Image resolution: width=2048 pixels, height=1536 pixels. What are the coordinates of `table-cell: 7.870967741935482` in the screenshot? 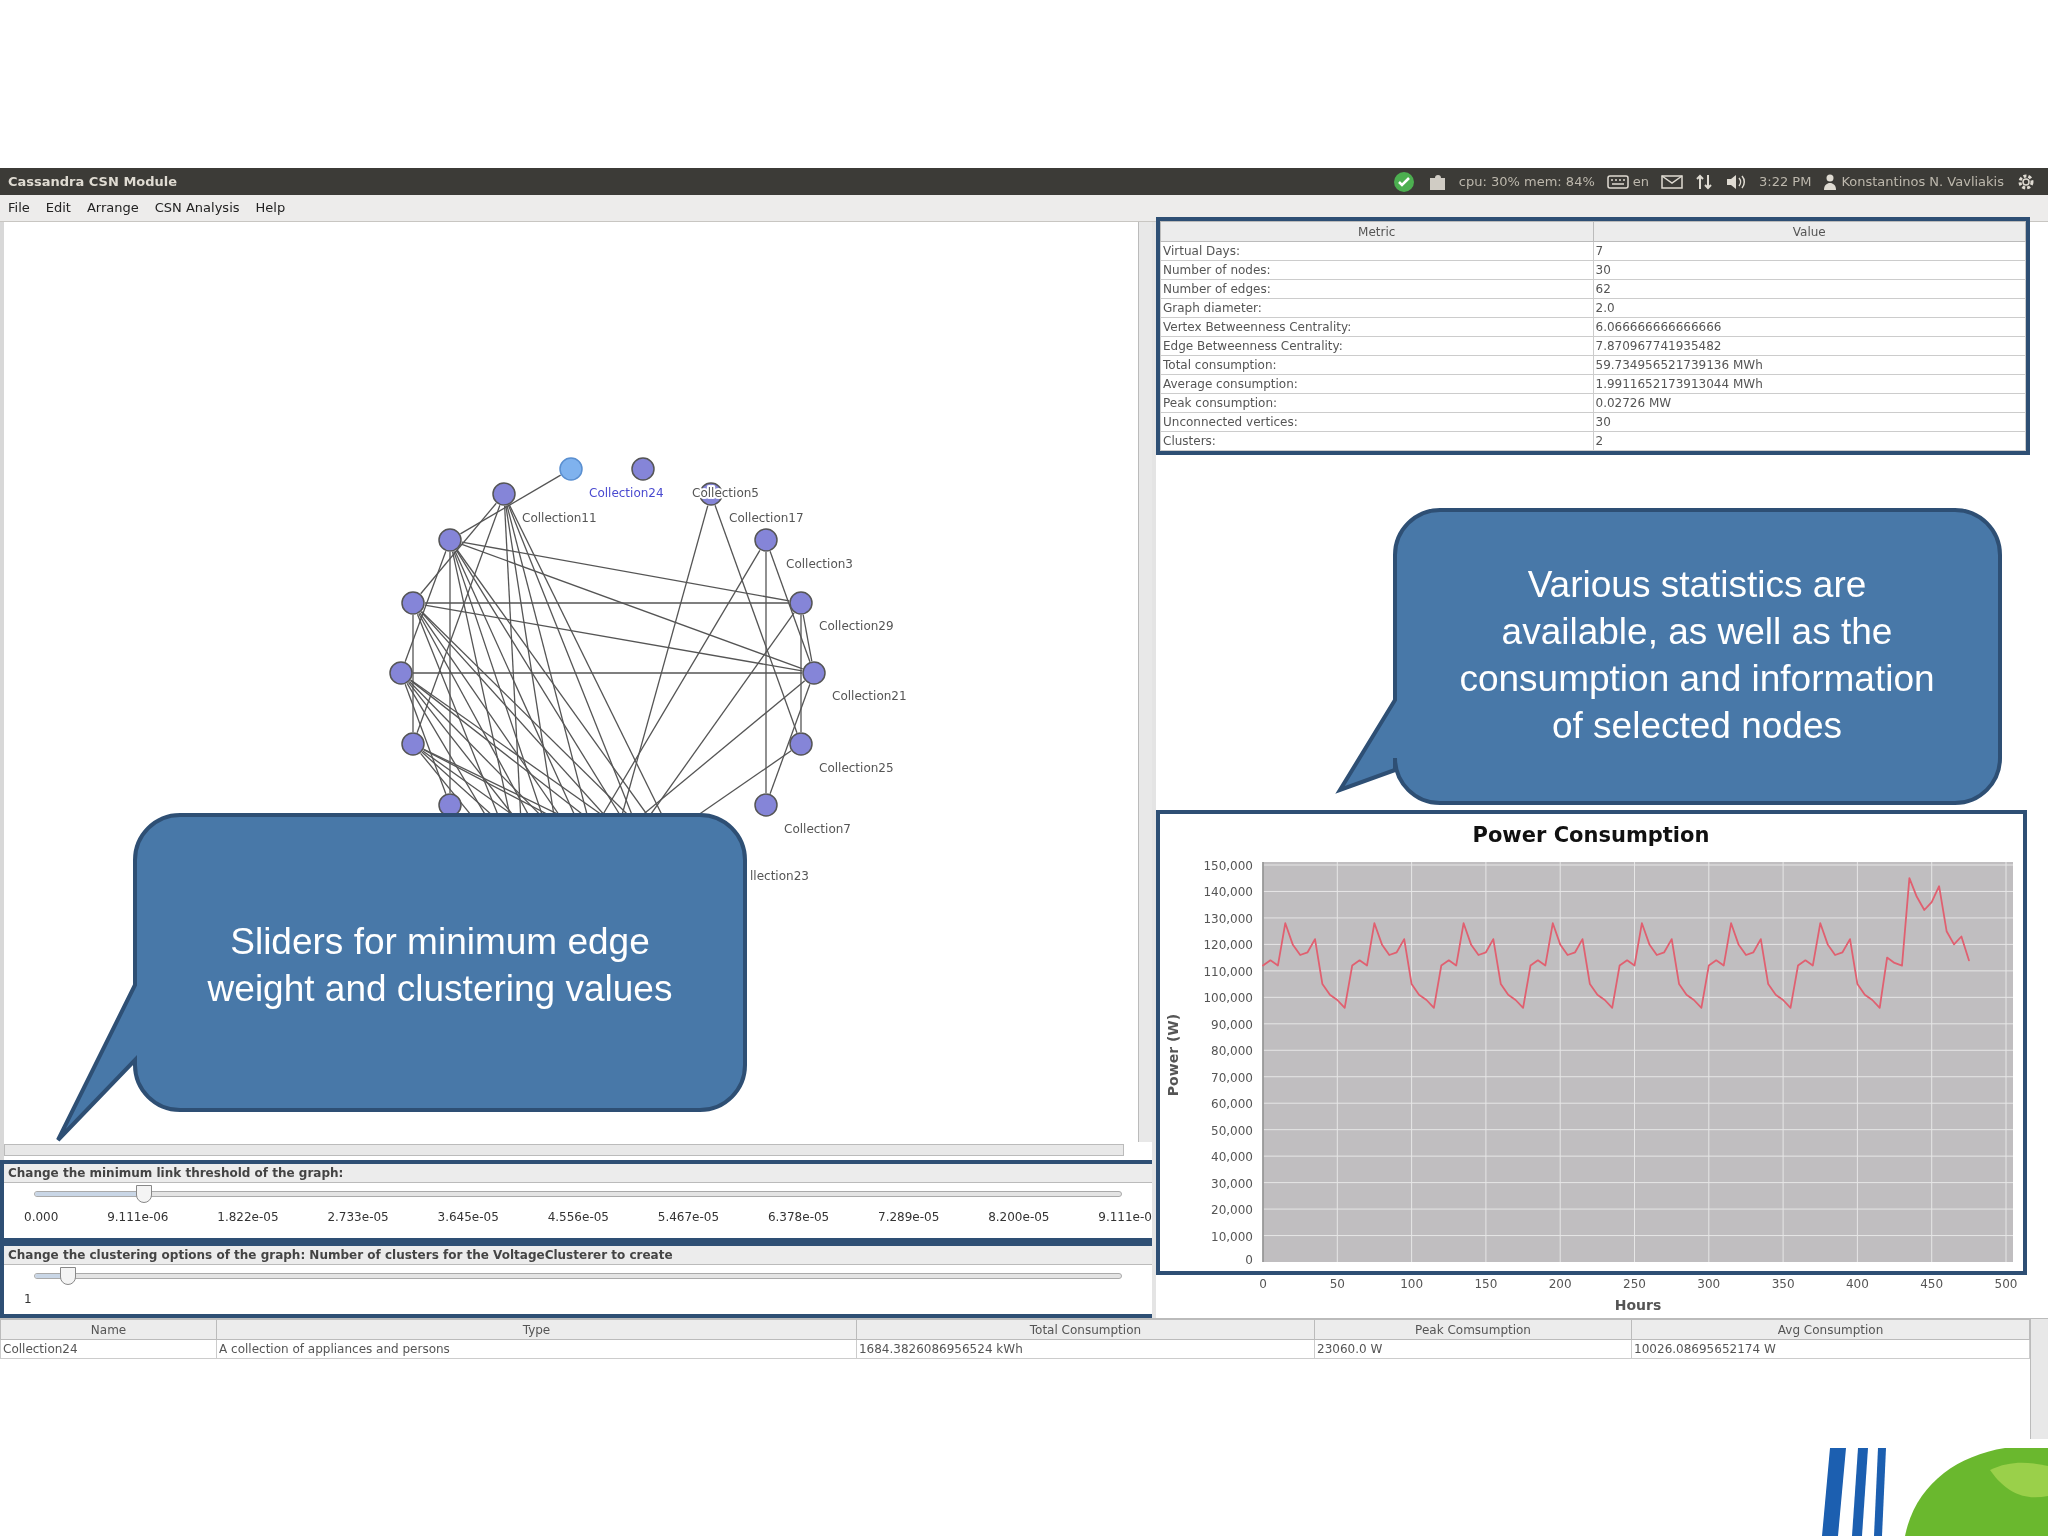 It's located at (1809, 346).